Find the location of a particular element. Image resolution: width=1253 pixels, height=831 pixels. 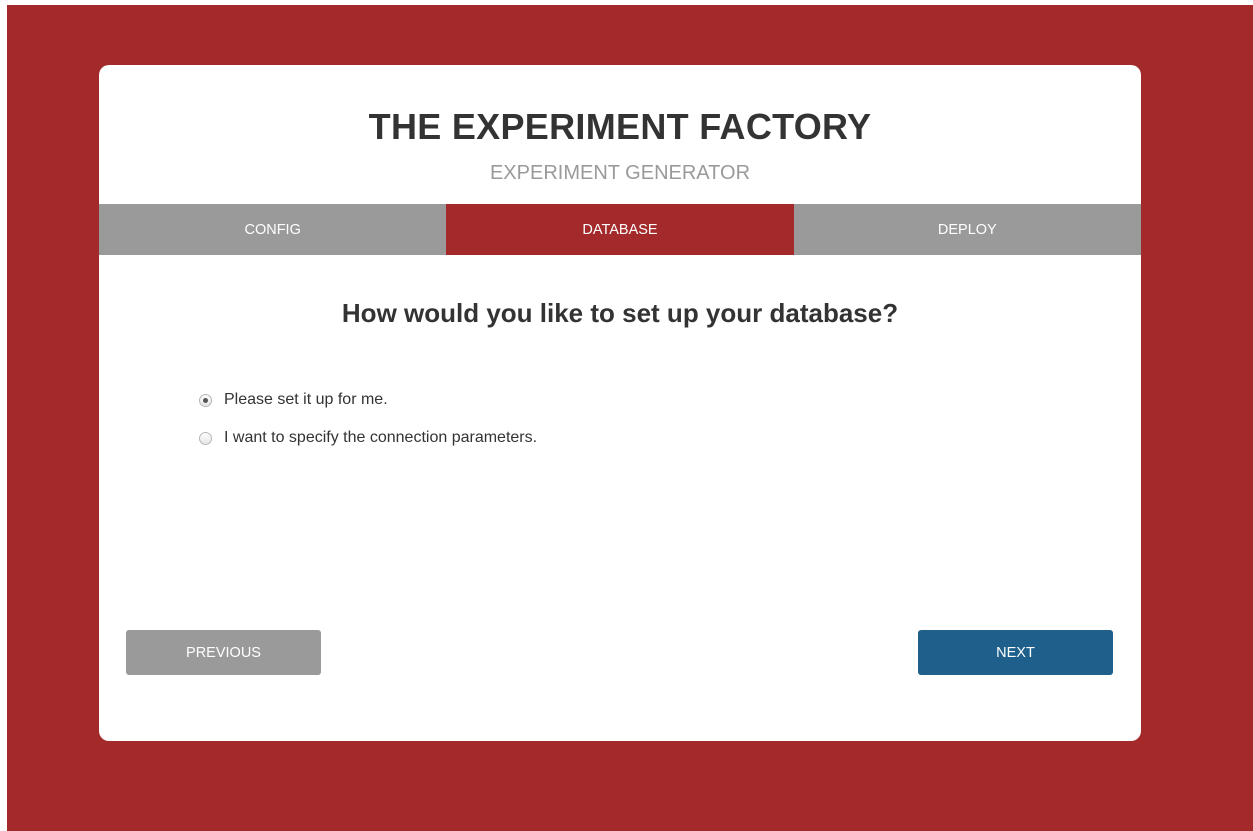

radio-auto-setup is located at coordinates (205, 400).